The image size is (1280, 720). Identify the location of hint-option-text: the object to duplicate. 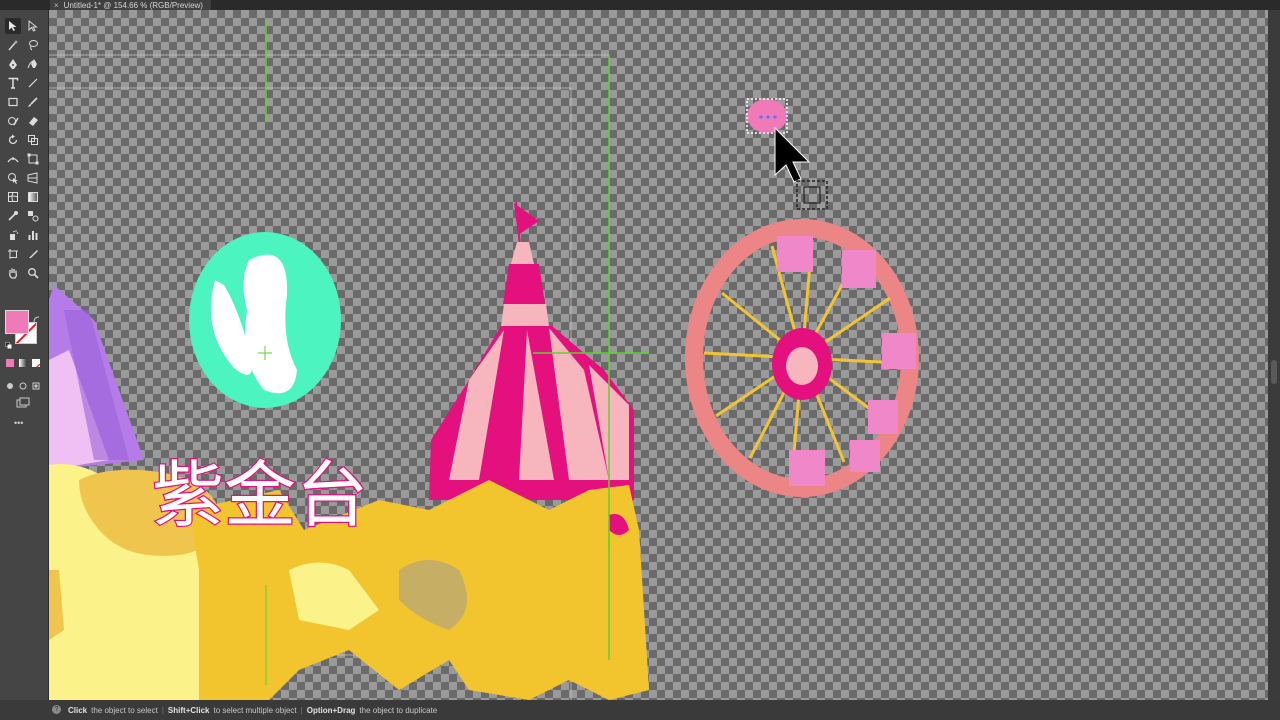
(398, 710).